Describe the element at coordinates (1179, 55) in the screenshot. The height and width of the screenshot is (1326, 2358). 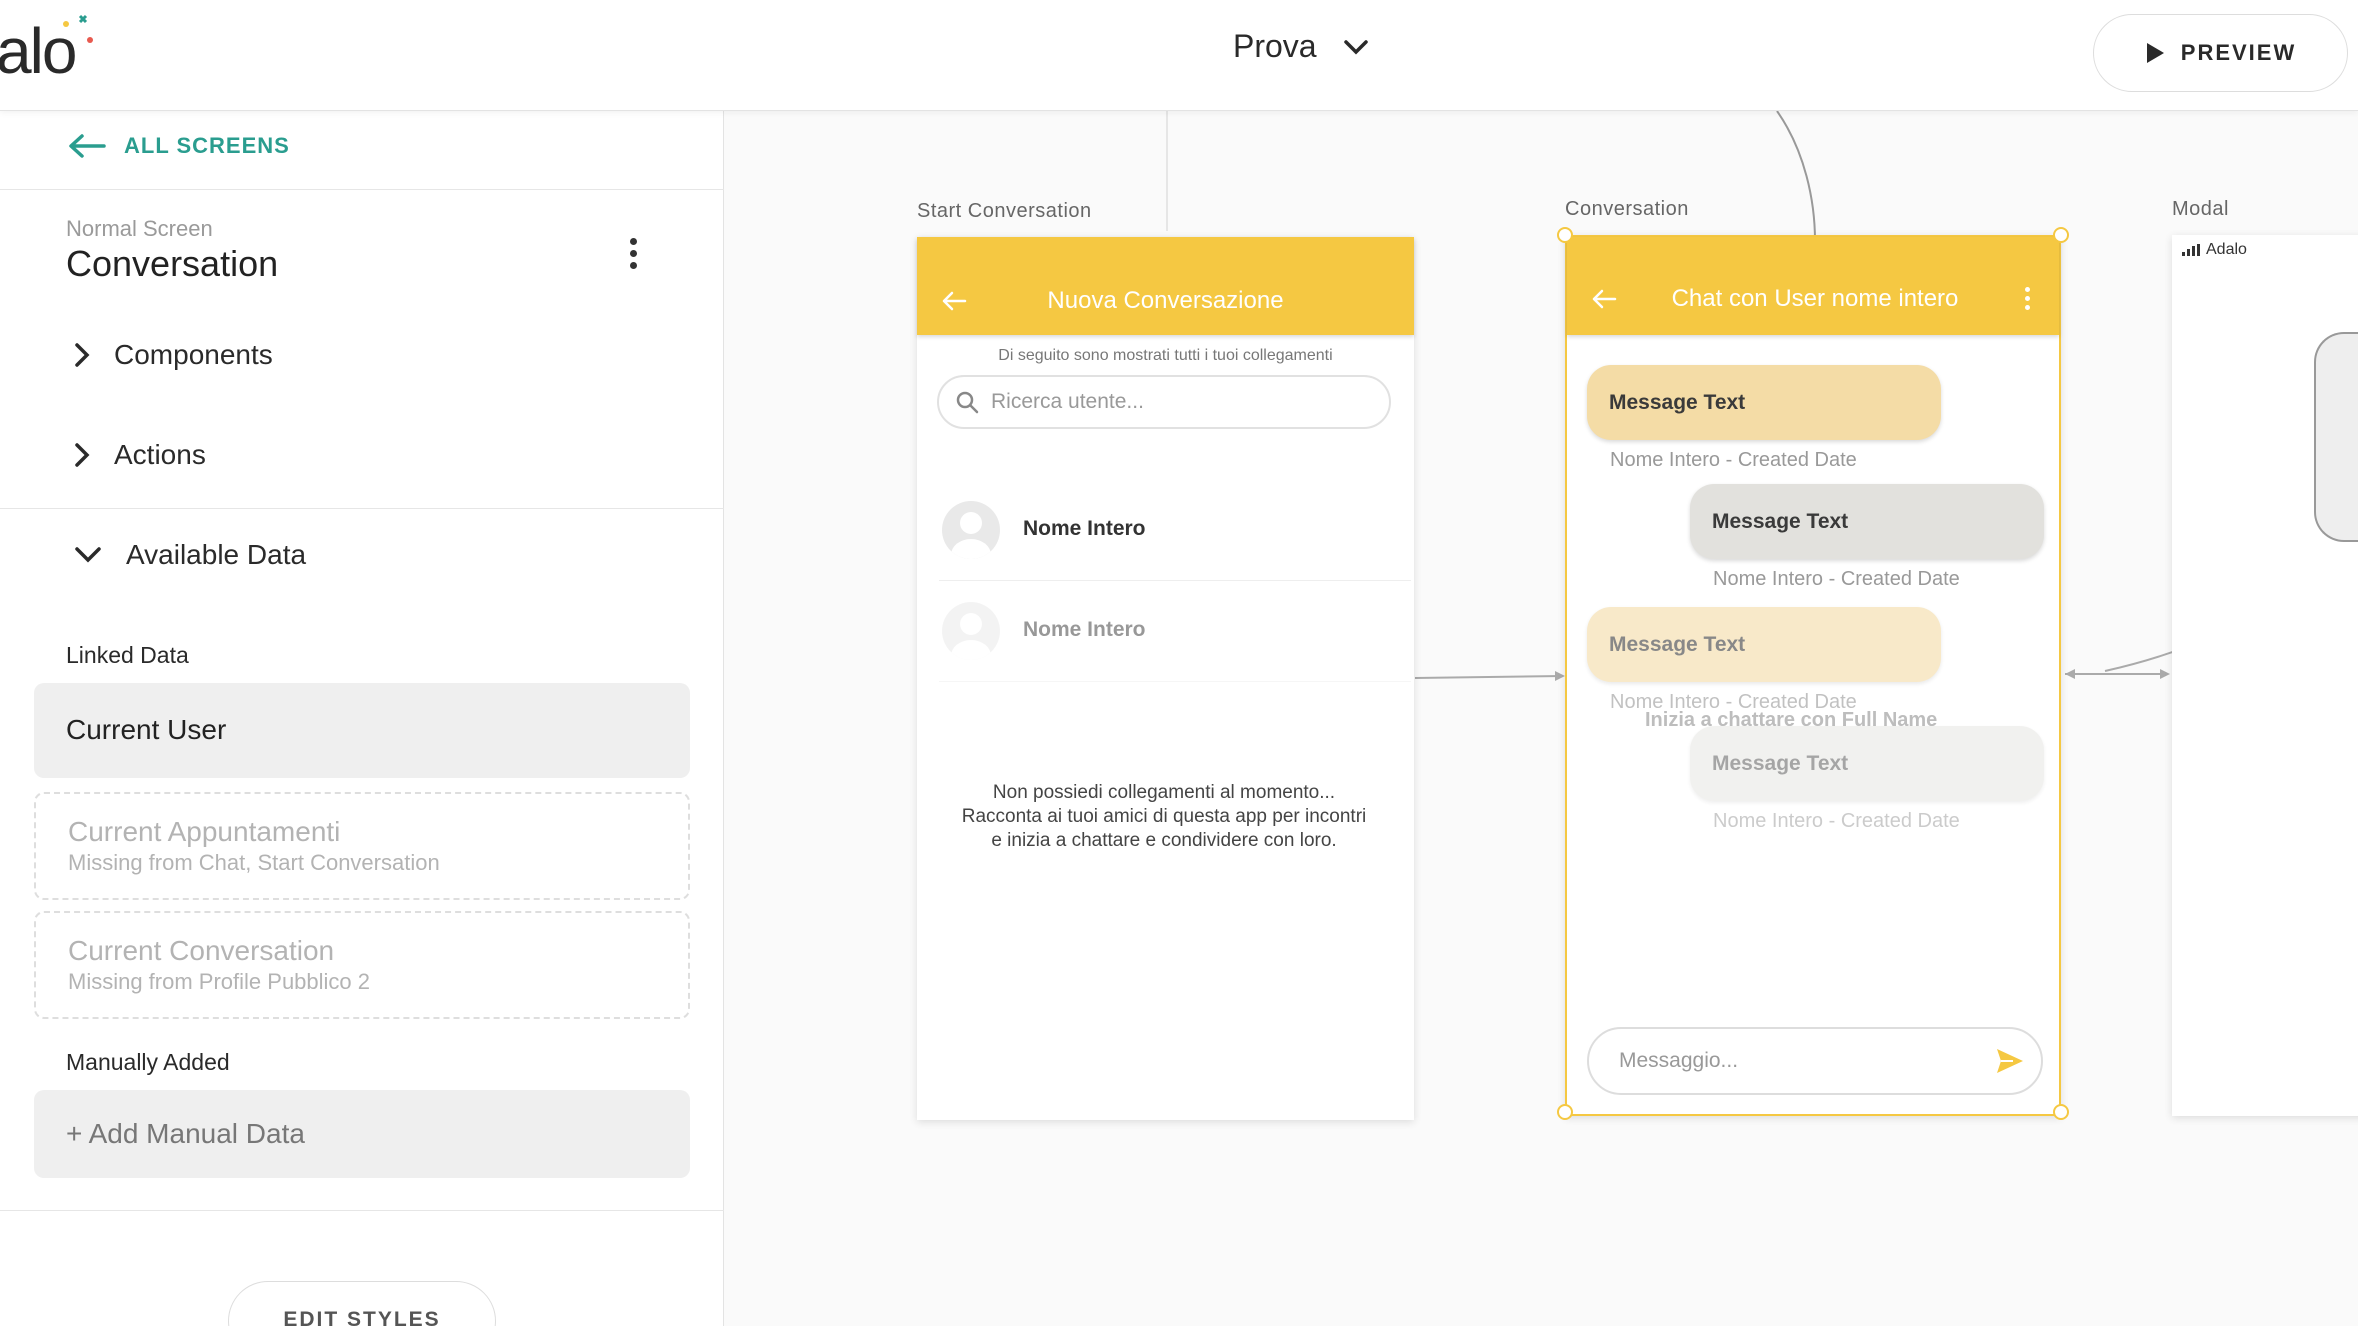
I see `top-bar: alo Prova PREVIEW` at that location.